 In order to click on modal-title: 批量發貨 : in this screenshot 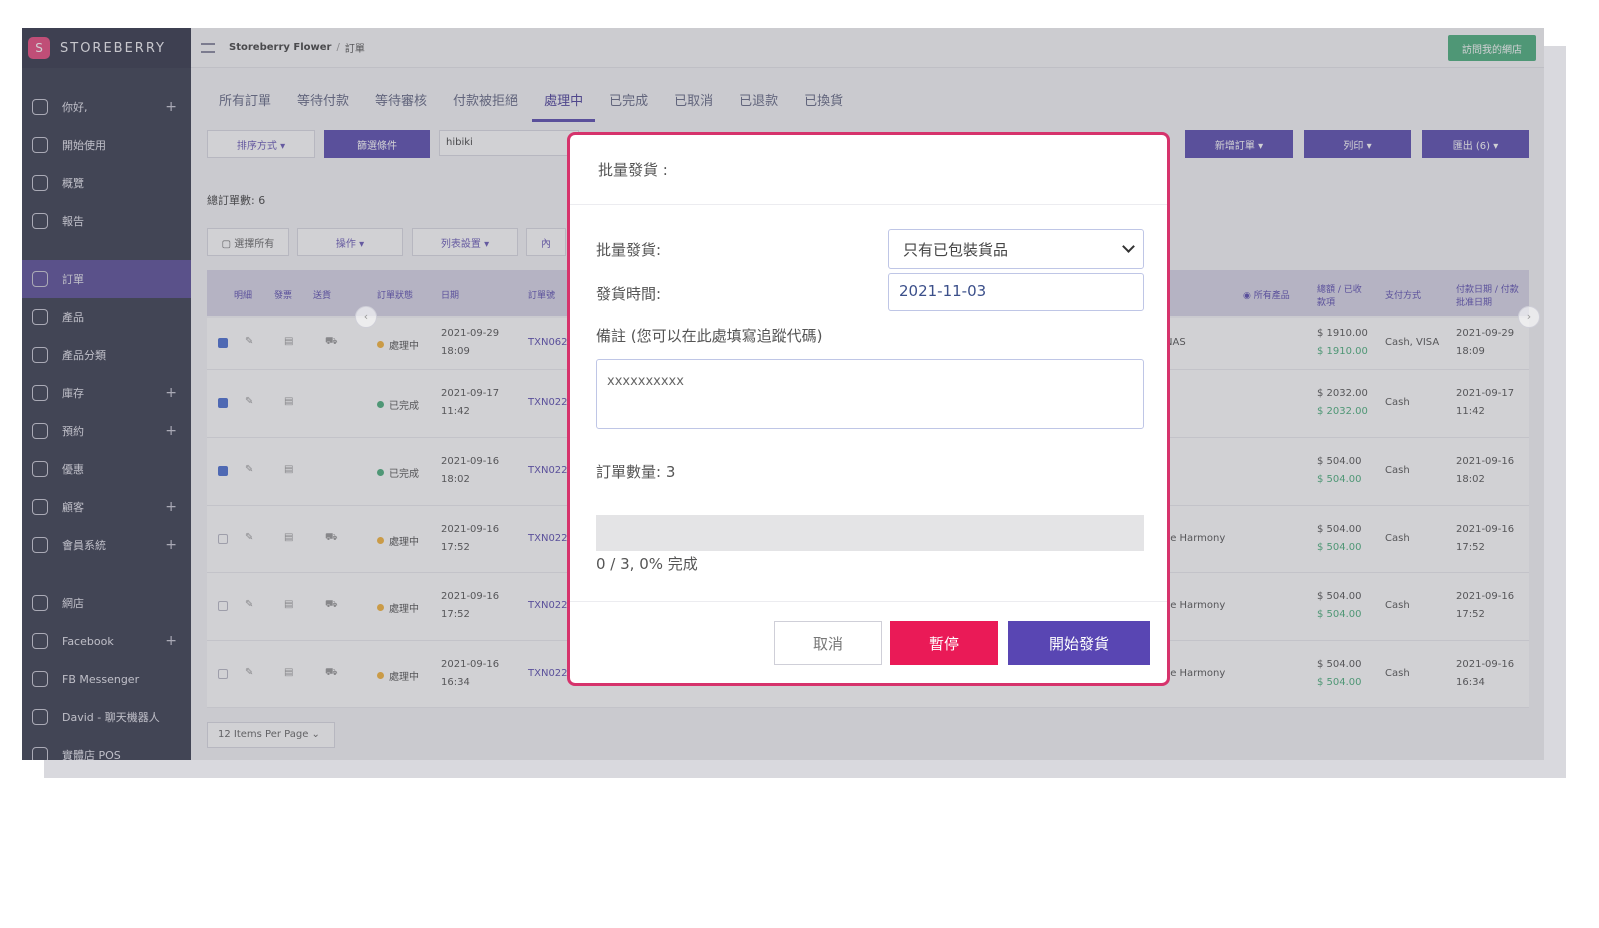, I will do `click(868, 170)`.